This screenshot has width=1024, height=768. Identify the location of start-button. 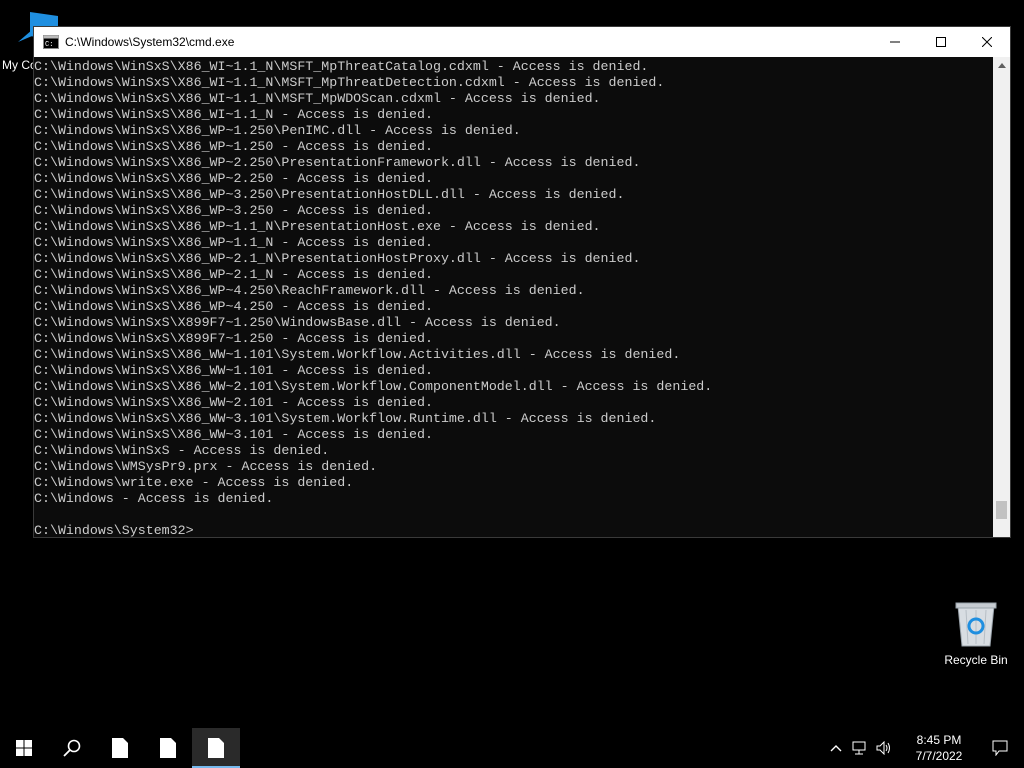
(24, 748).